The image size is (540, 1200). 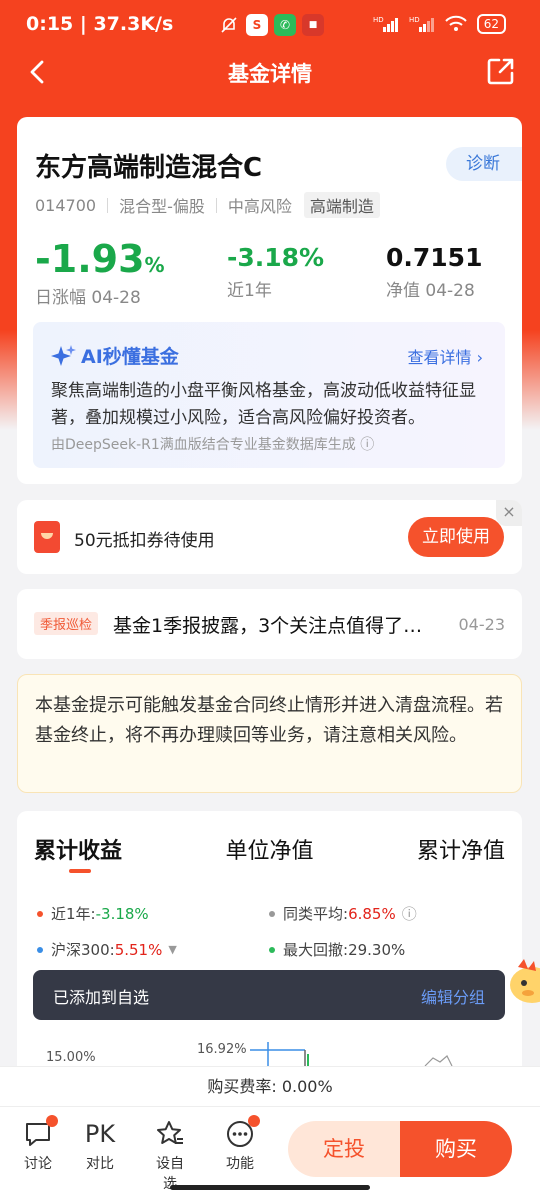 What do you see at coordinates (138, 949) in the screenshot?
I see `stat-hs300-value: 5.51%` at bounding box center [138, 949].